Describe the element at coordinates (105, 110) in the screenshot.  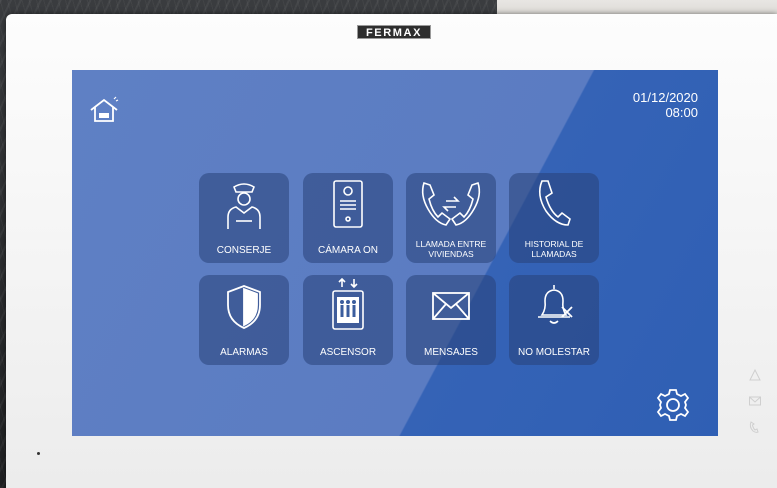
I see `home-mode-icon` at that location.